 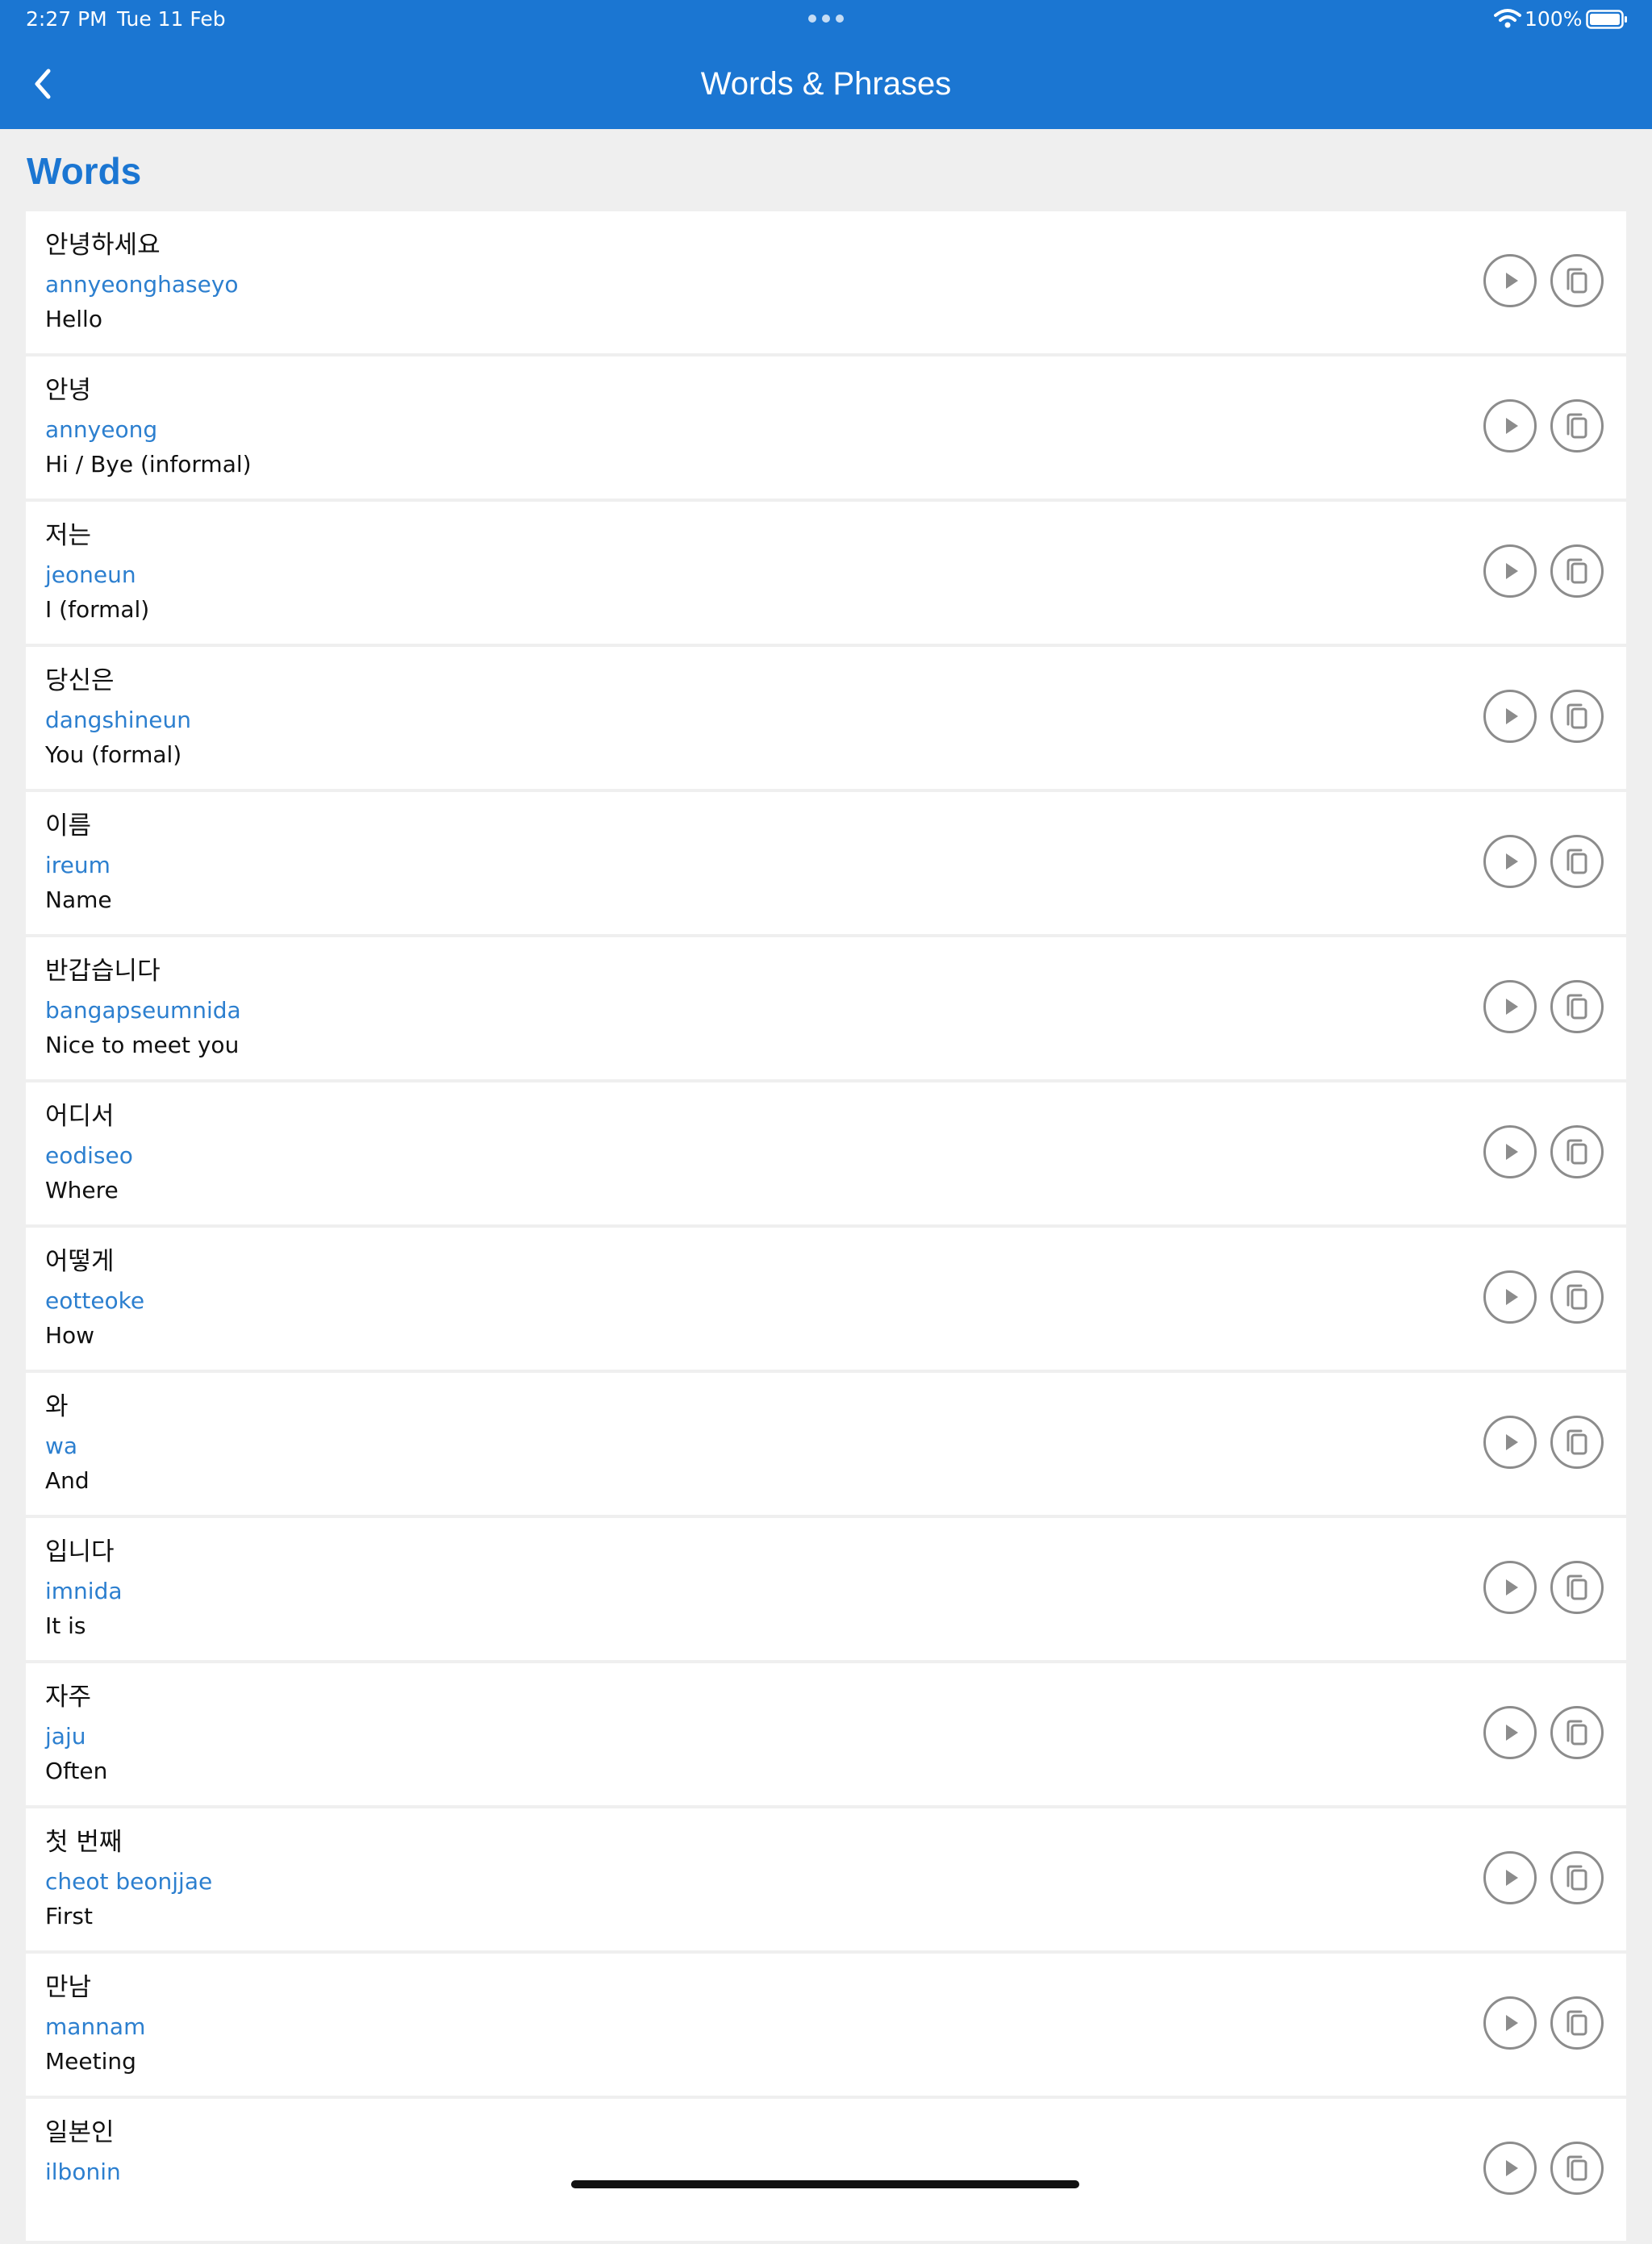 I want to click on word-korean: 안녕하세요, so click(x=103, y=246).